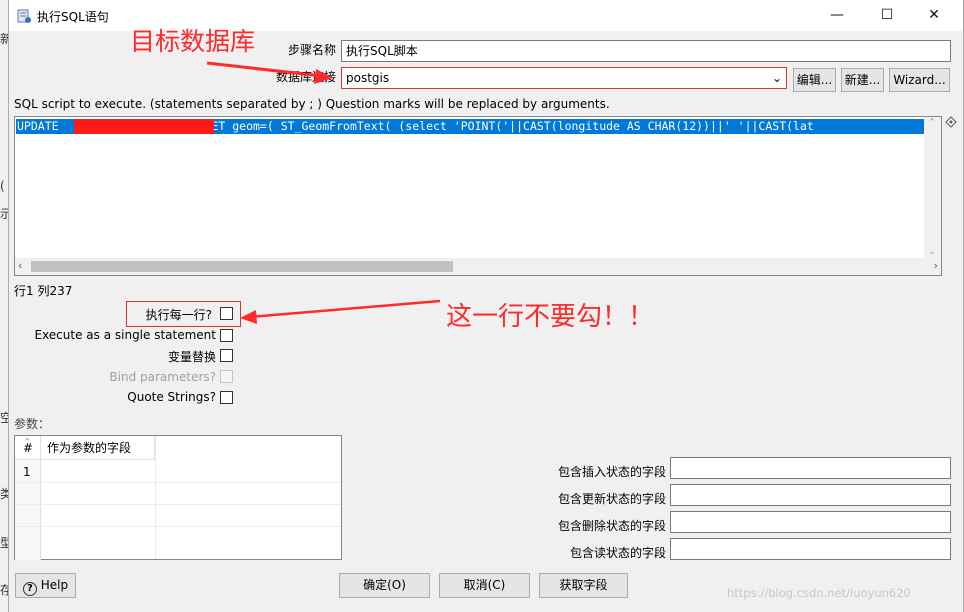 This screenshot has height=612, width=964. Describe the element at coordinates (810, 549) in the screenshot. I see `read-status-input` at that location.